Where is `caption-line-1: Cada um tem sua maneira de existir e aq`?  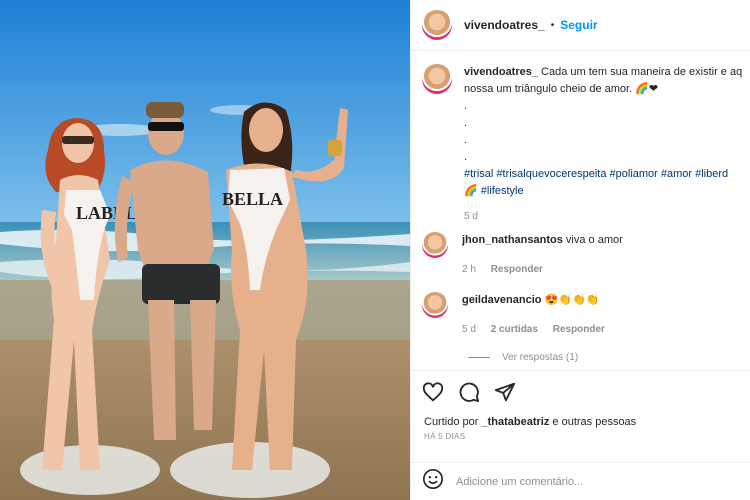
caption-line-1: Cada um tem sua maneira de existir e aq is located at coordinates (642, 72).